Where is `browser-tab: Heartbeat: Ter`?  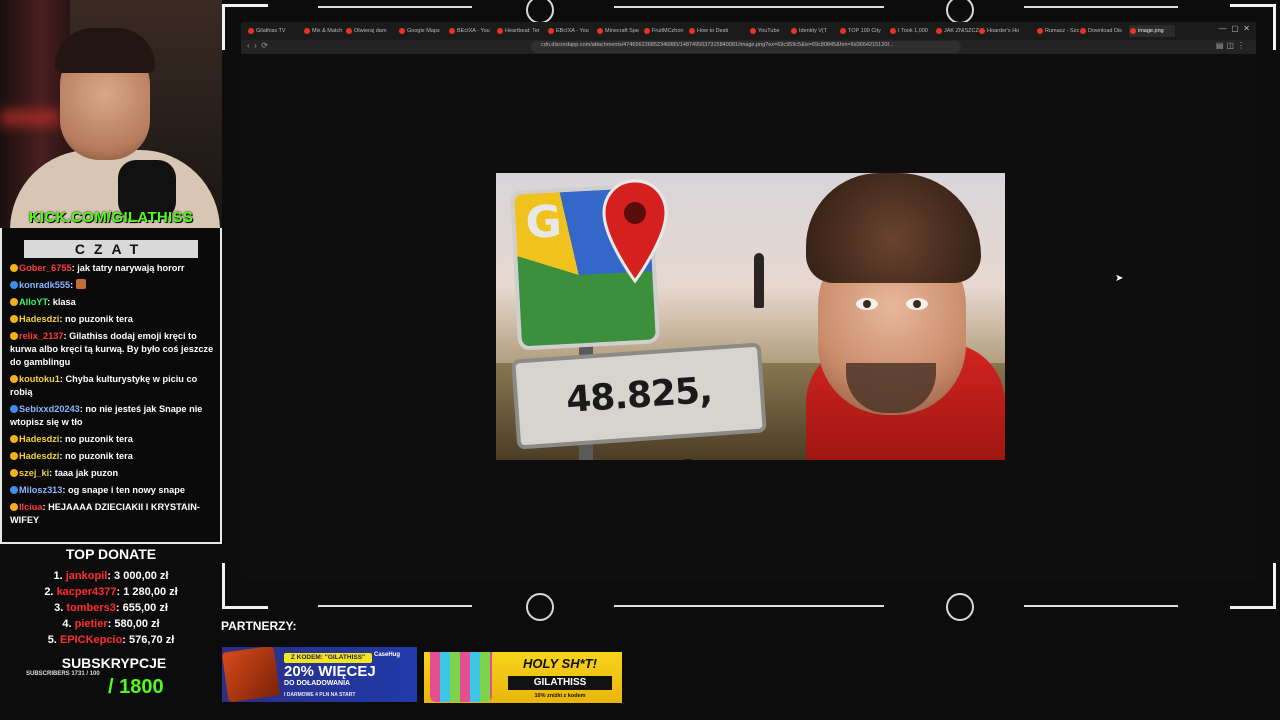
browser-tab: Heartbeat: Ter is located at coordinates (519, 31).